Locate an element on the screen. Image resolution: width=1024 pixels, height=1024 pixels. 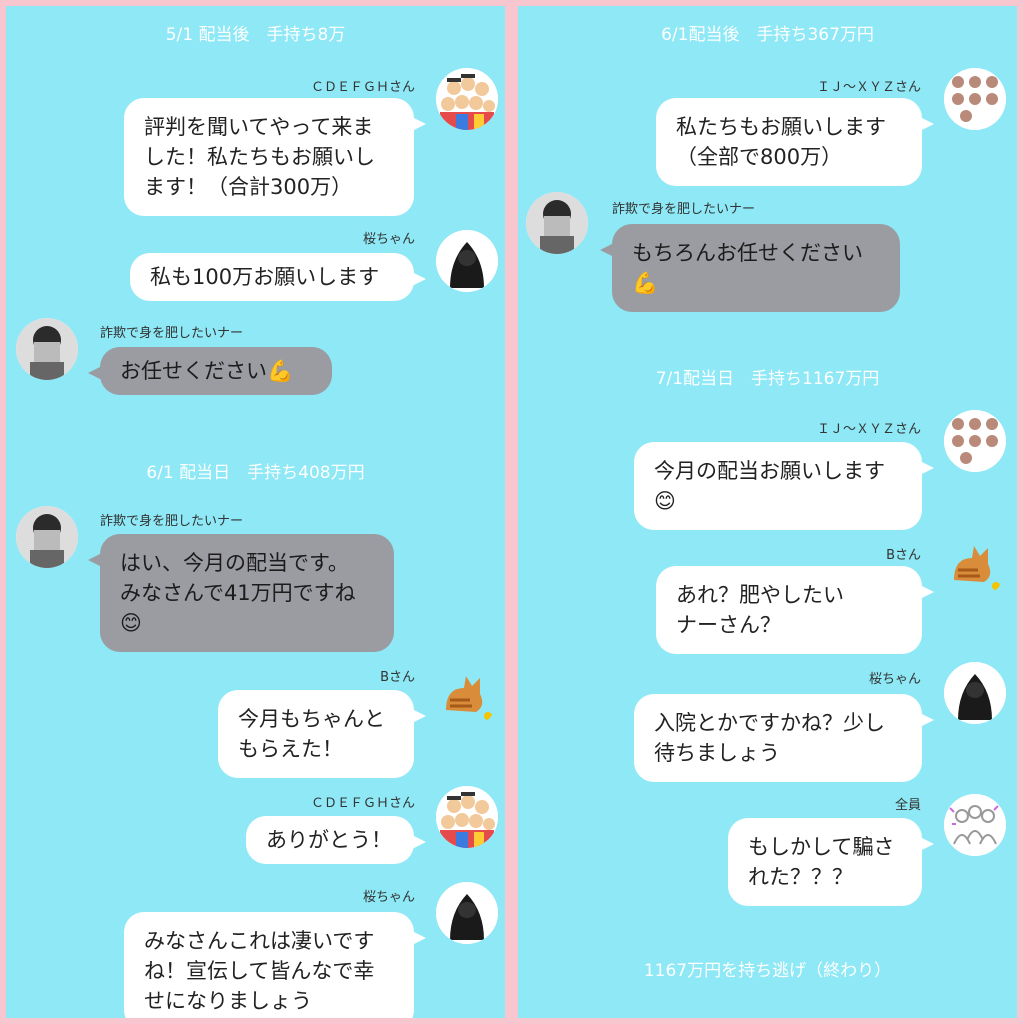
message-bubble: 私たちもお願いします （全部で800万） is located at coordinates (795, 142).